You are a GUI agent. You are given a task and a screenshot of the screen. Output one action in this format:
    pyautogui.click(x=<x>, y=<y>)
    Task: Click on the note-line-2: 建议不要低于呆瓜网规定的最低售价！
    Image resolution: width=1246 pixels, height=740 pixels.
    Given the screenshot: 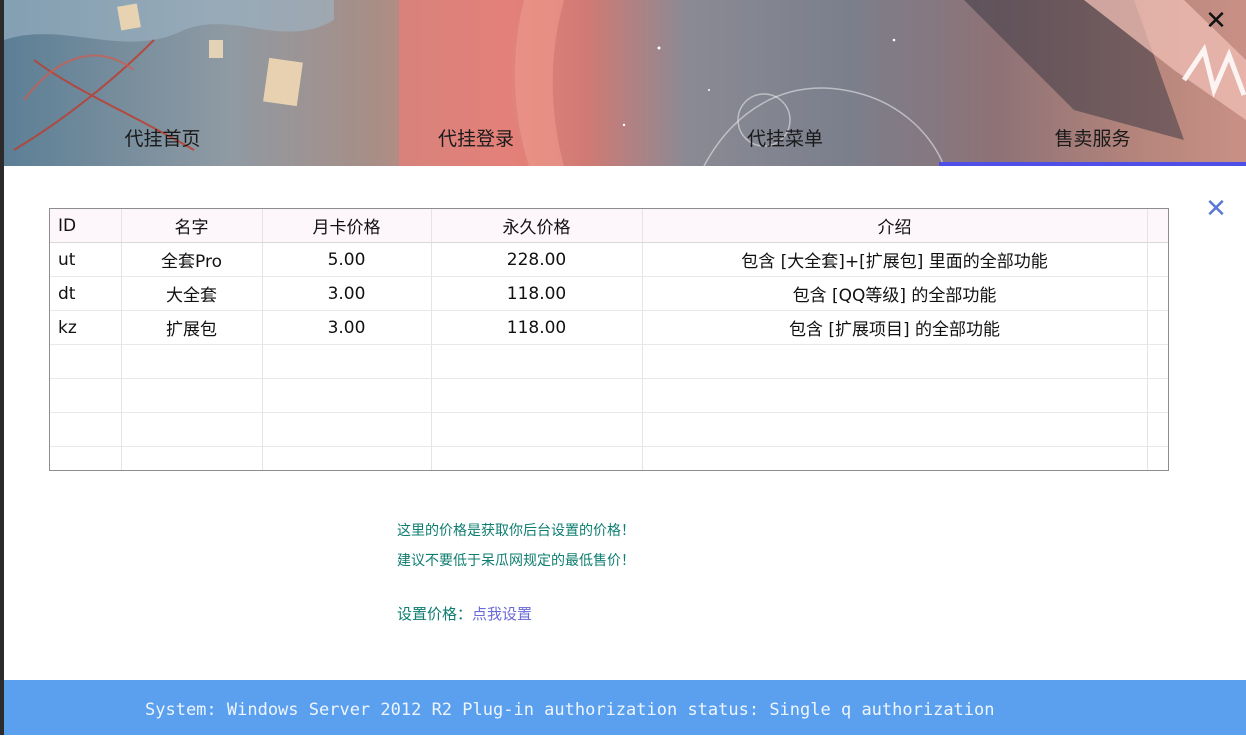 What is the action you would take?
    pyautogui.click(x=516, y=561)
    